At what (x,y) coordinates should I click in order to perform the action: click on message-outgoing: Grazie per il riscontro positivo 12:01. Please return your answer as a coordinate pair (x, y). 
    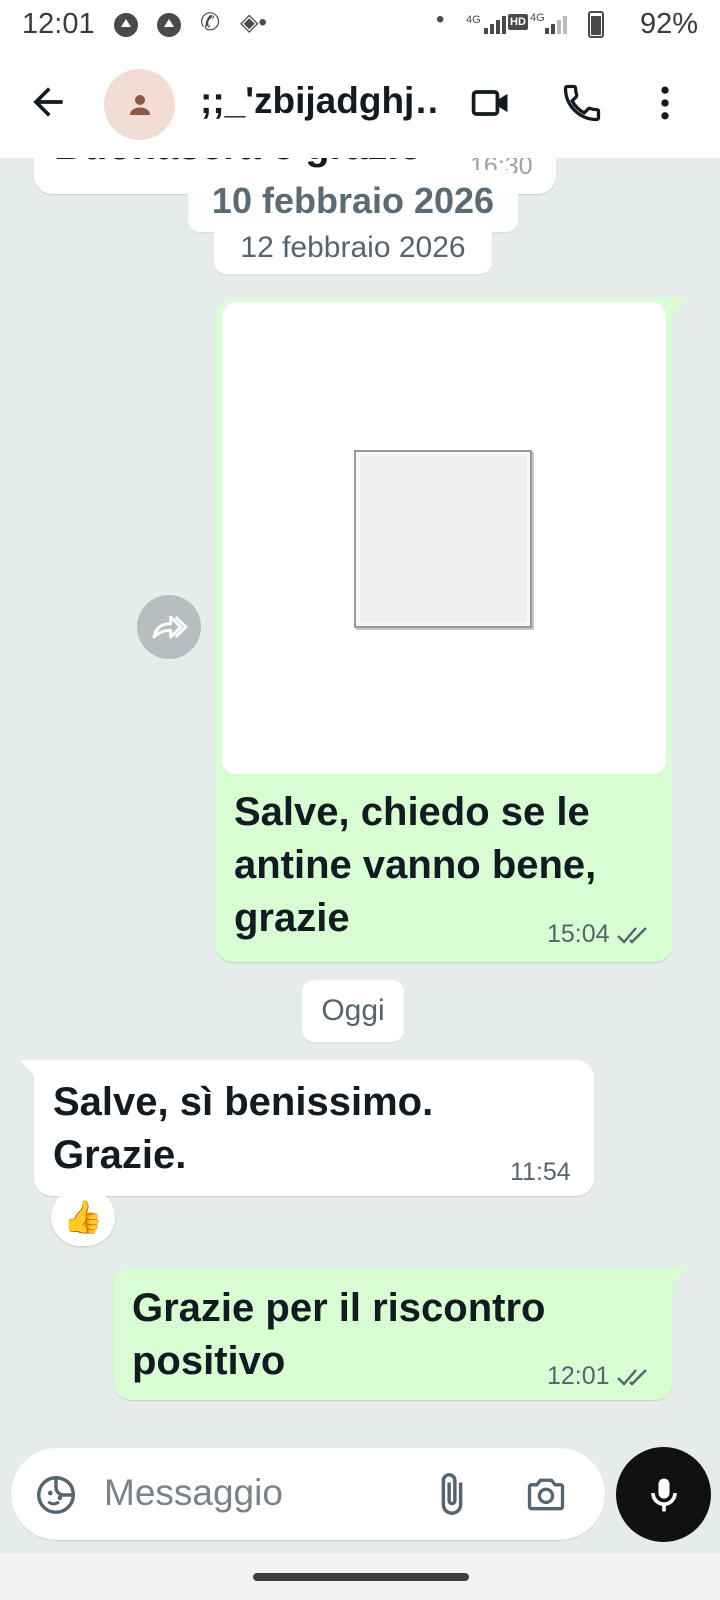
    Looking at the image, I should click on (400, 1334).